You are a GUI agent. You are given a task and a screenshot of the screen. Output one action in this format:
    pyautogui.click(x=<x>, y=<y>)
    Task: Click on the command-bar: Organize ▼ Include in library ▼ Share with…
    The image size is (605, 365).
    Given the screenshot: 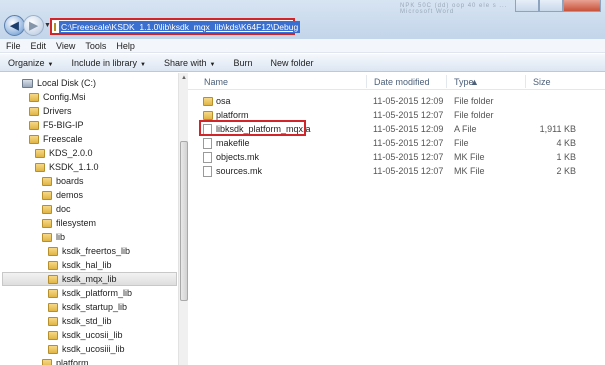 What is the action you would take?
    pyautogui.click(x=302, y=63)
    